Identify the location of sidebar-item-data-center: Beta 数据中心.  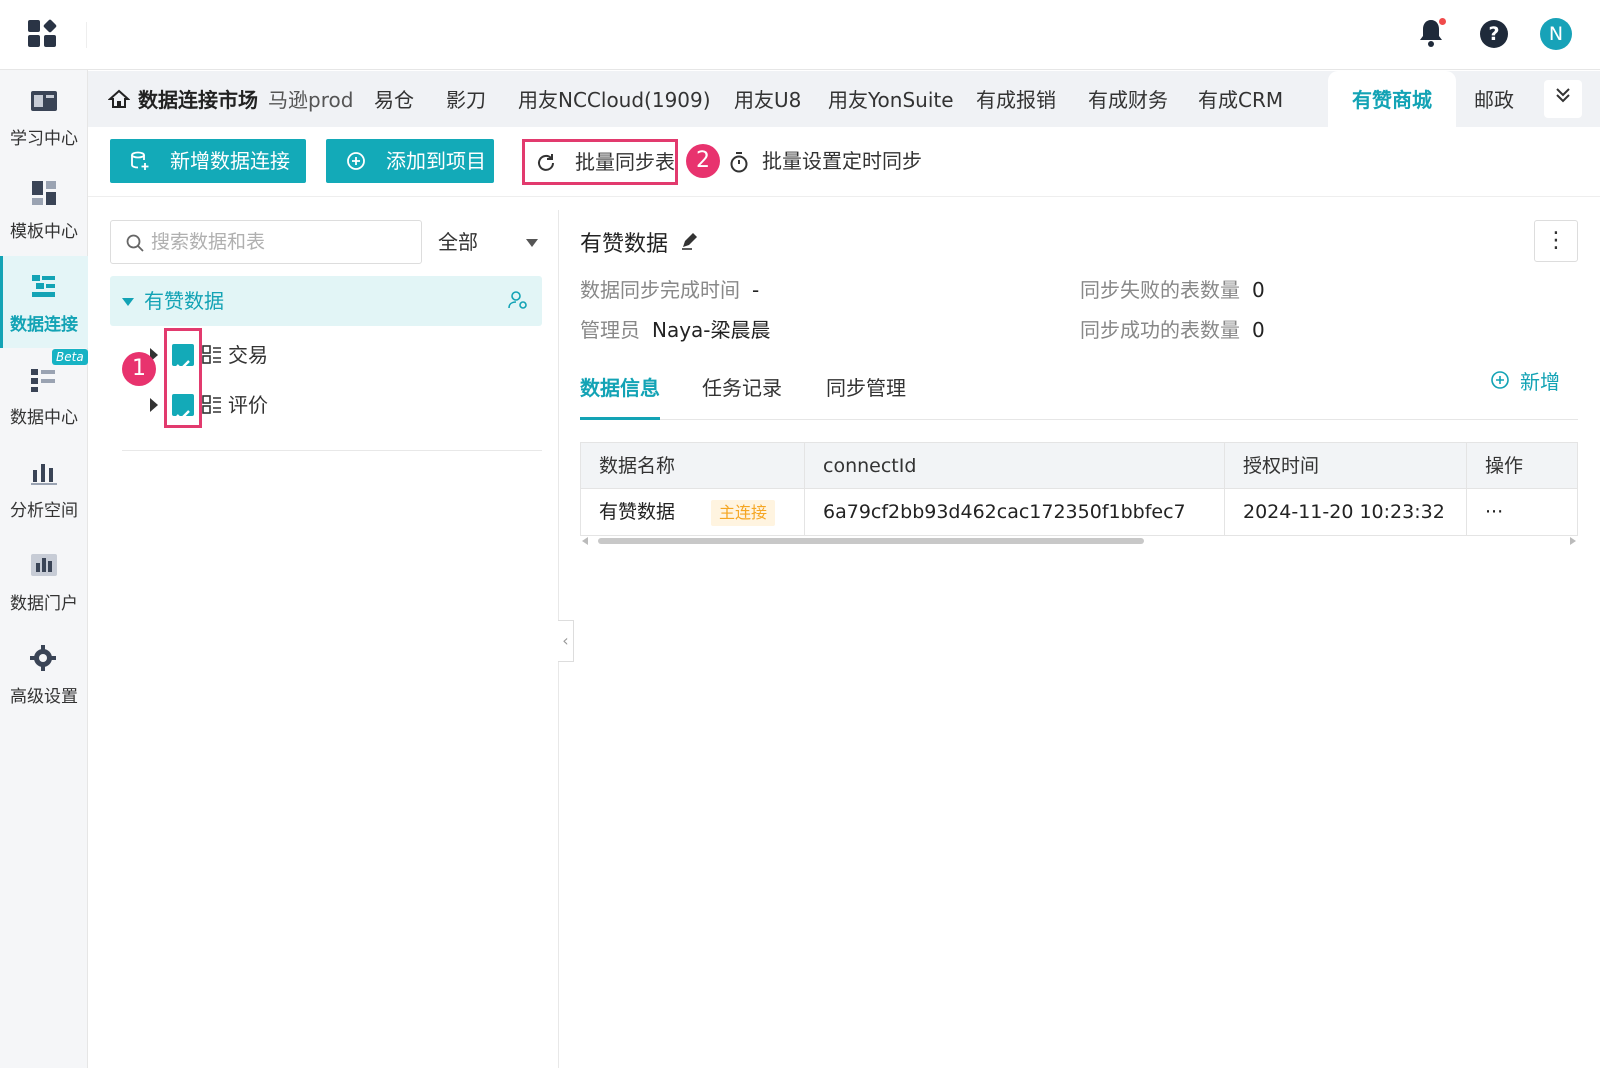
(44, 395).